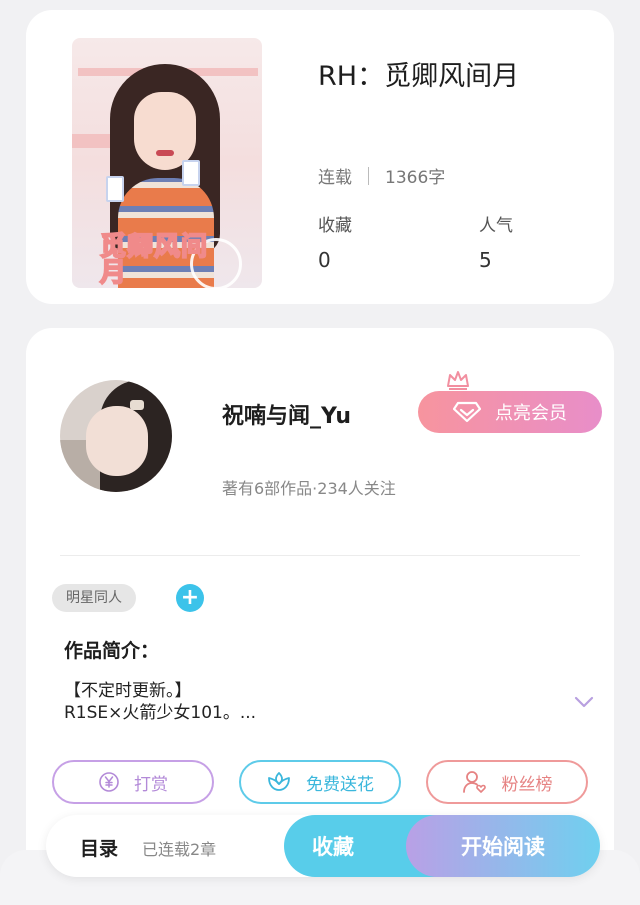  I want to click on start-reading-label: 开始阅读, so click(503, 847).